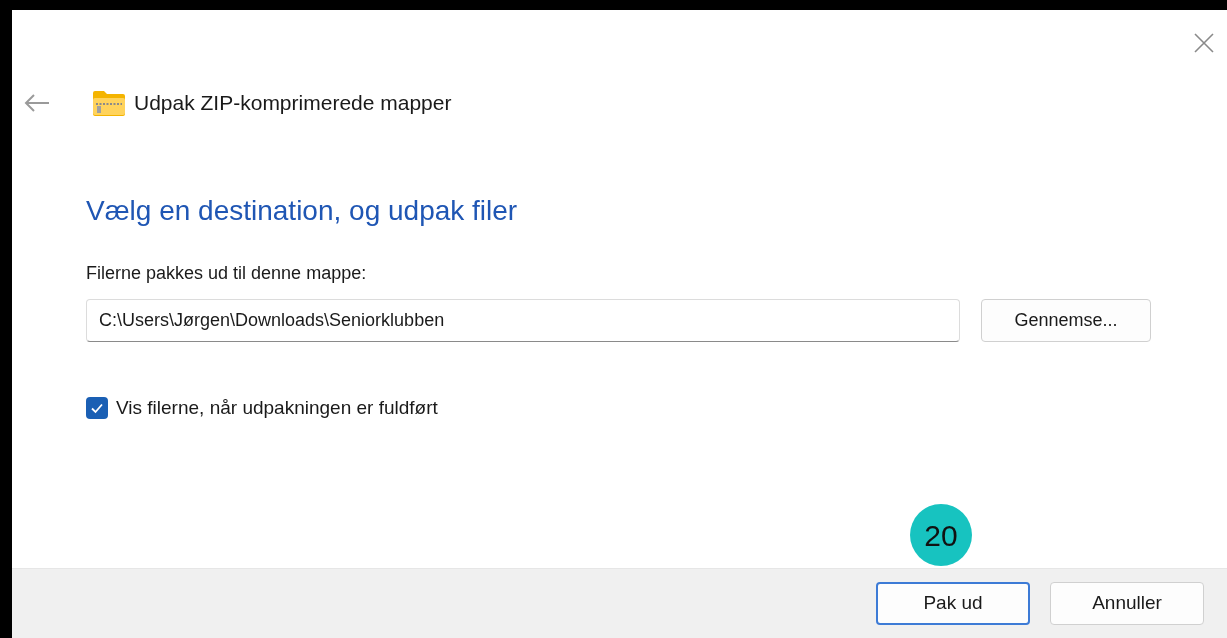 This screenshot has width=1227, height=638. I want to click on close-icon, so click(1204, 43).